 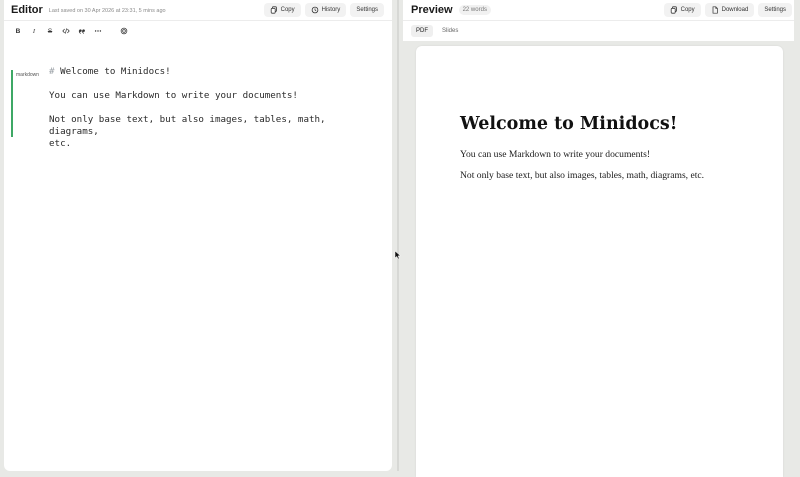 I want to click on tab-slides: Slides, so click(x=450, y=31).